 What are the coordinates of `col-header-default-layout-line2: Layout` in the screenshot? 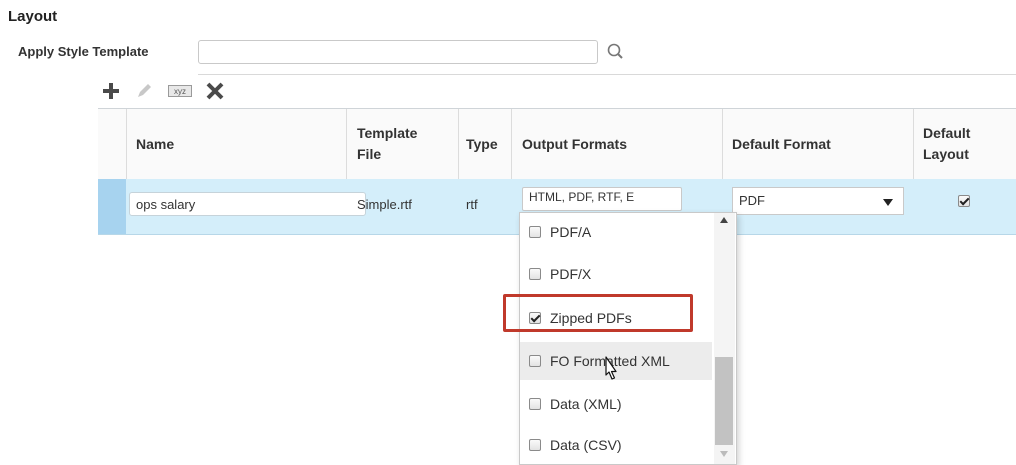 It's located at (946, 154).